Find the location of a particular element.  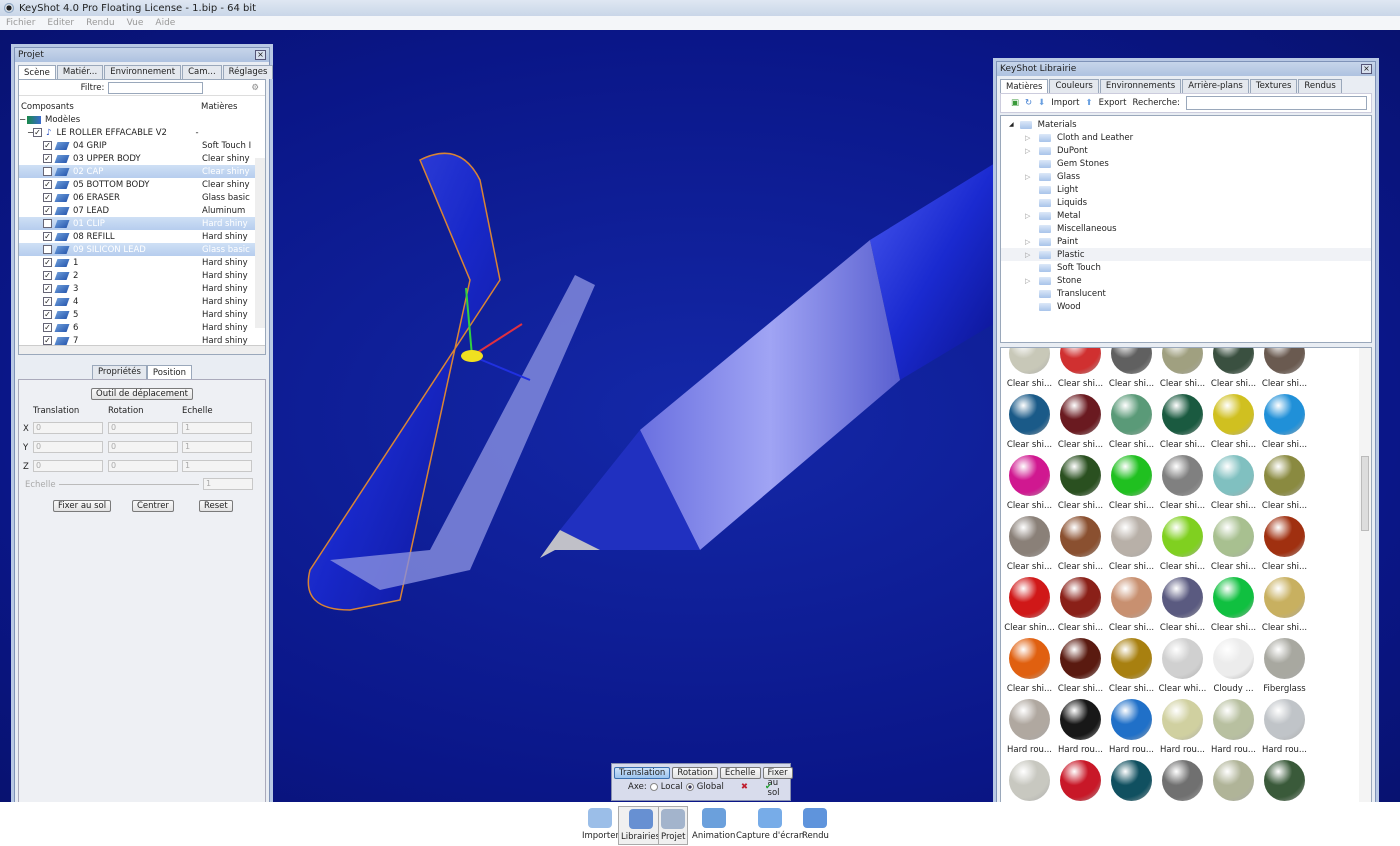

tree-row: ✓ 4 Hard shiny is located at coordinates (142, 301).